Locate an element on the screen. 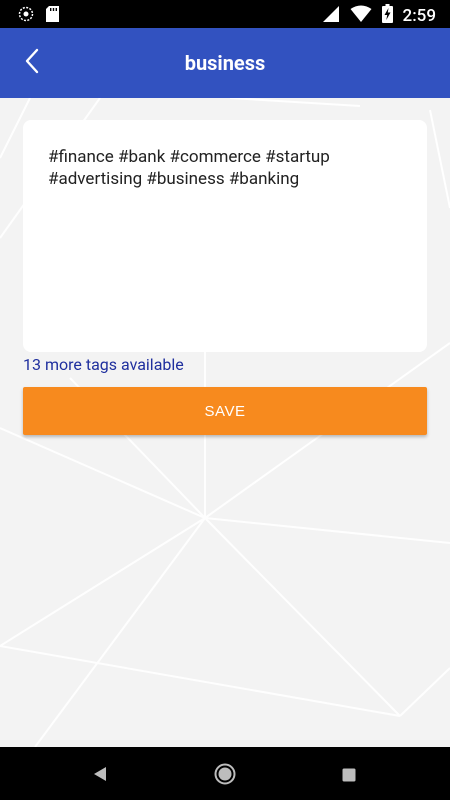 Image resolution: width=450 pixels, height=800 pixels. battery-charging-icon is located at coordinates (387, 15).